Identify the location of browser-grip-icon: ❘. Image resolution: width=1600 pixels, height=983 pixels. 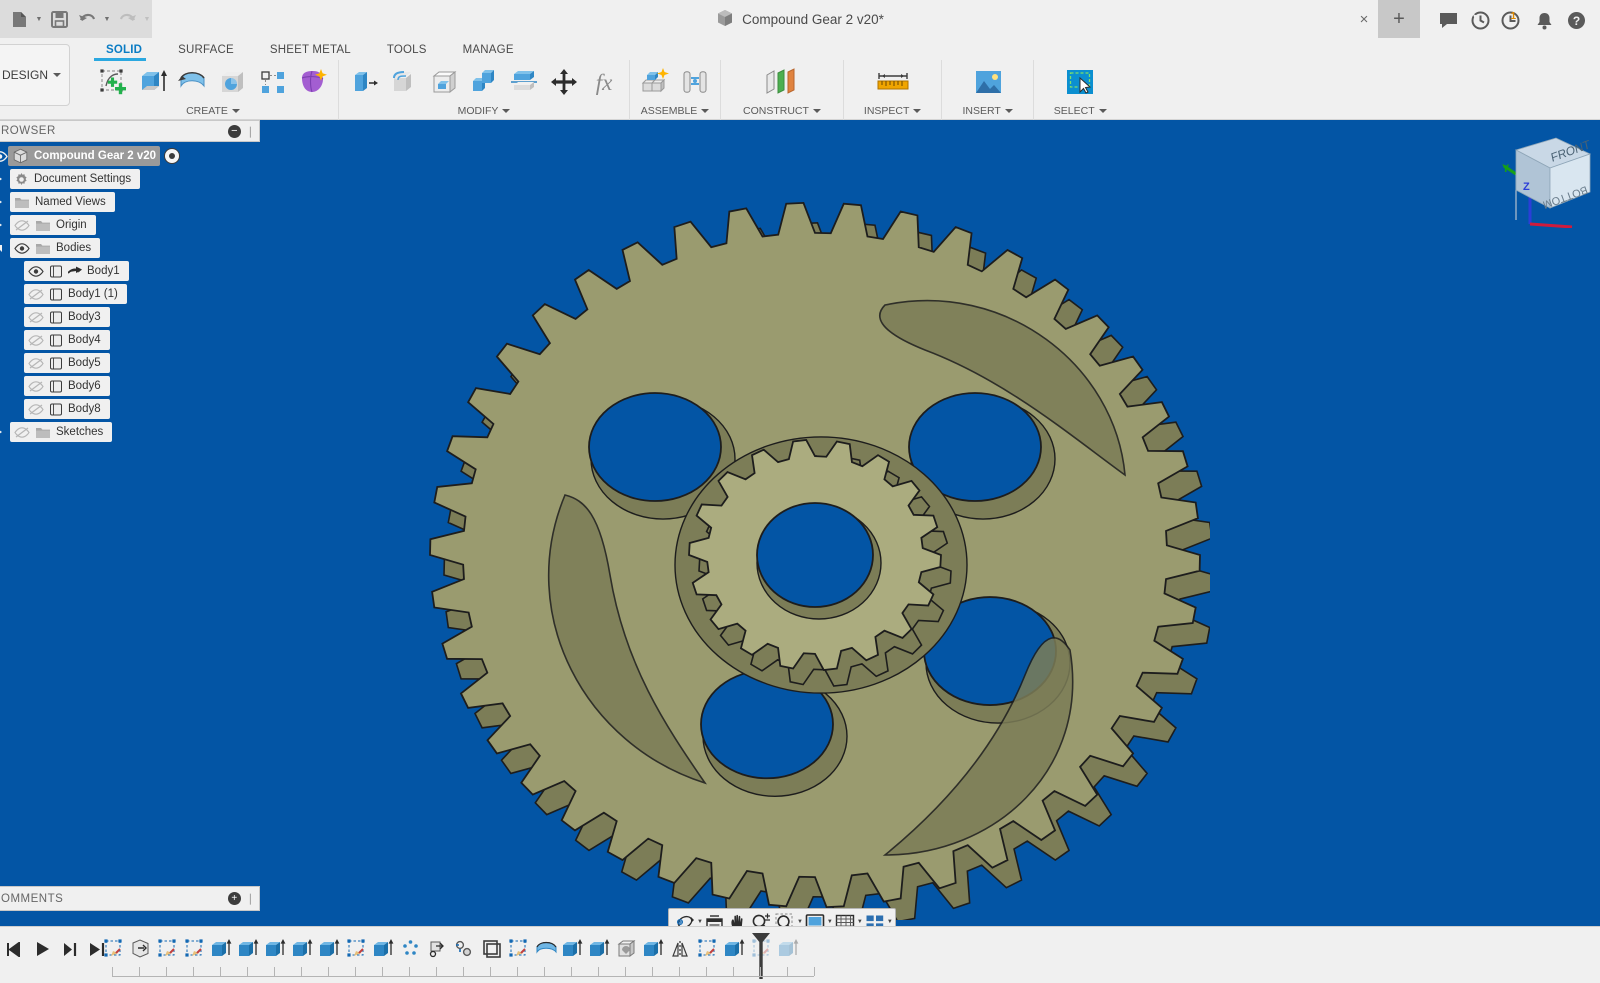
(250, 131).